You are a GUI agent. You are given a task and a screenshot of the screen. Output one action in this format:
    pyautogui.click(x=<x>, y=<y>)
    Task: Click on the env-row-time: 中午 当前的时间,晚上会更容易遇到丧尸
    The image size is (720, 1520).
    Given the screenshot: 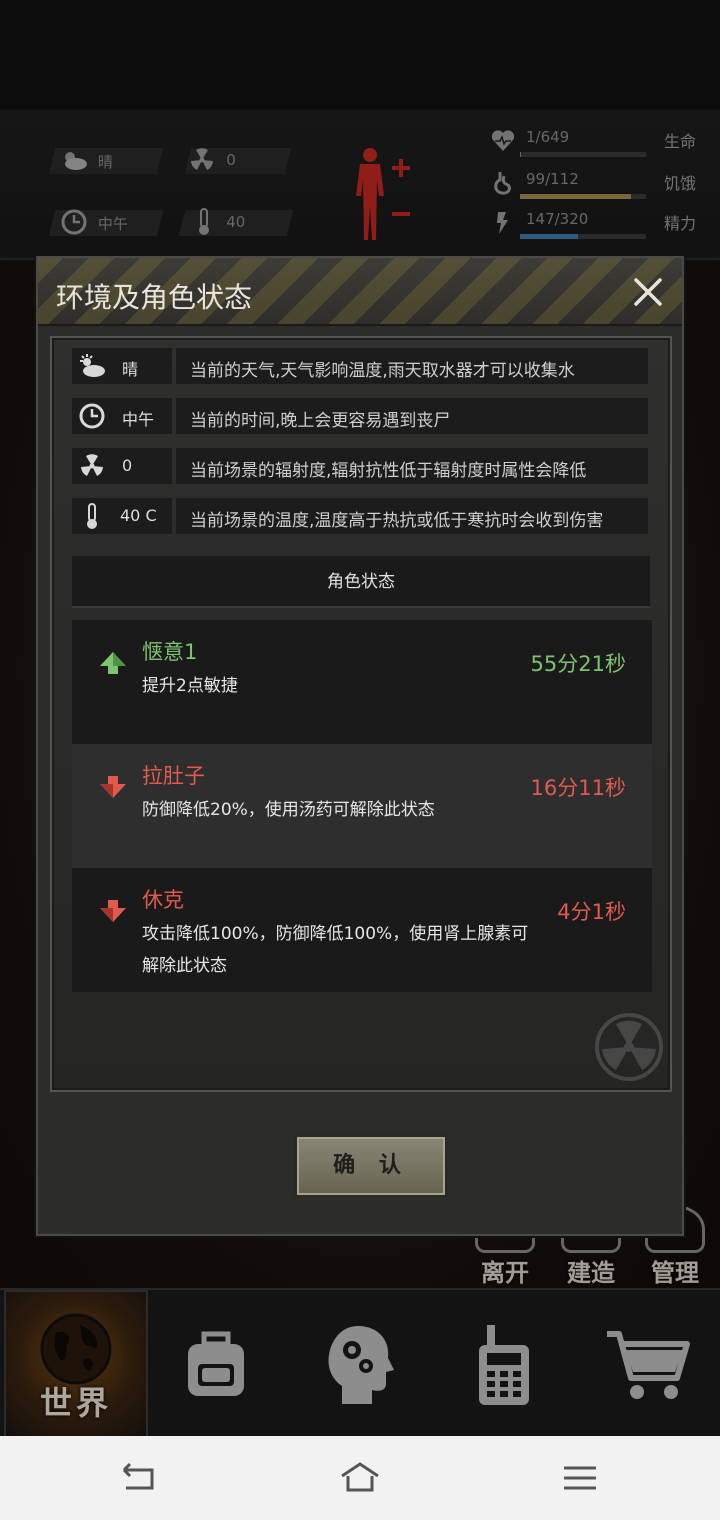 What is the action you would take?
    pyautogui.click(x=360, y=416)
    